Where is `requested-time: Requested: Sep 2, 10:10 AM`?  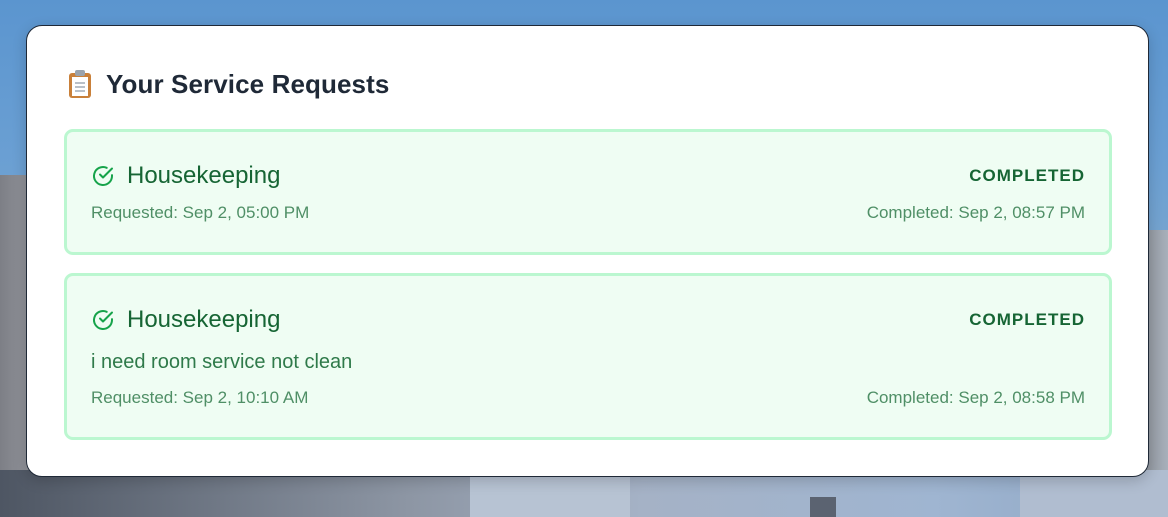 requested-time: Requested: Sep 2, 10:10 AM is located at coordinates (200, 397).